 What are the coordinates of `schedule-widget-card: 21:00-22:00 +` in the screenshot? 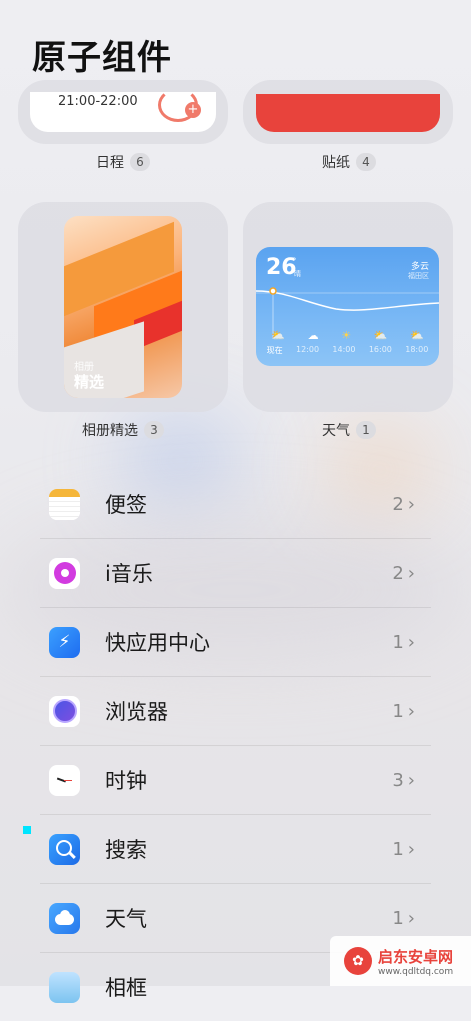 It's located at (123, 112).